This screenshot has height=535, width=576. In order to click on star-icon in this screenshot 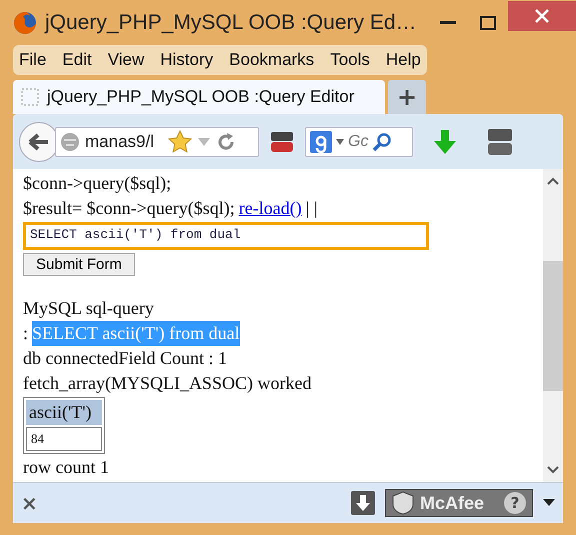, I will do `click(180, 142)`.